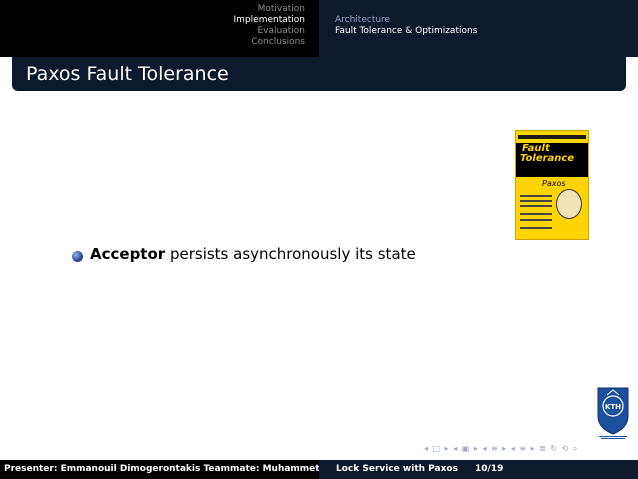  What do you see at coordinates (127, 74) in the screenshot?
I see `frame-title: Paxos Fault Tolerance` at bounding box center [127, 74].